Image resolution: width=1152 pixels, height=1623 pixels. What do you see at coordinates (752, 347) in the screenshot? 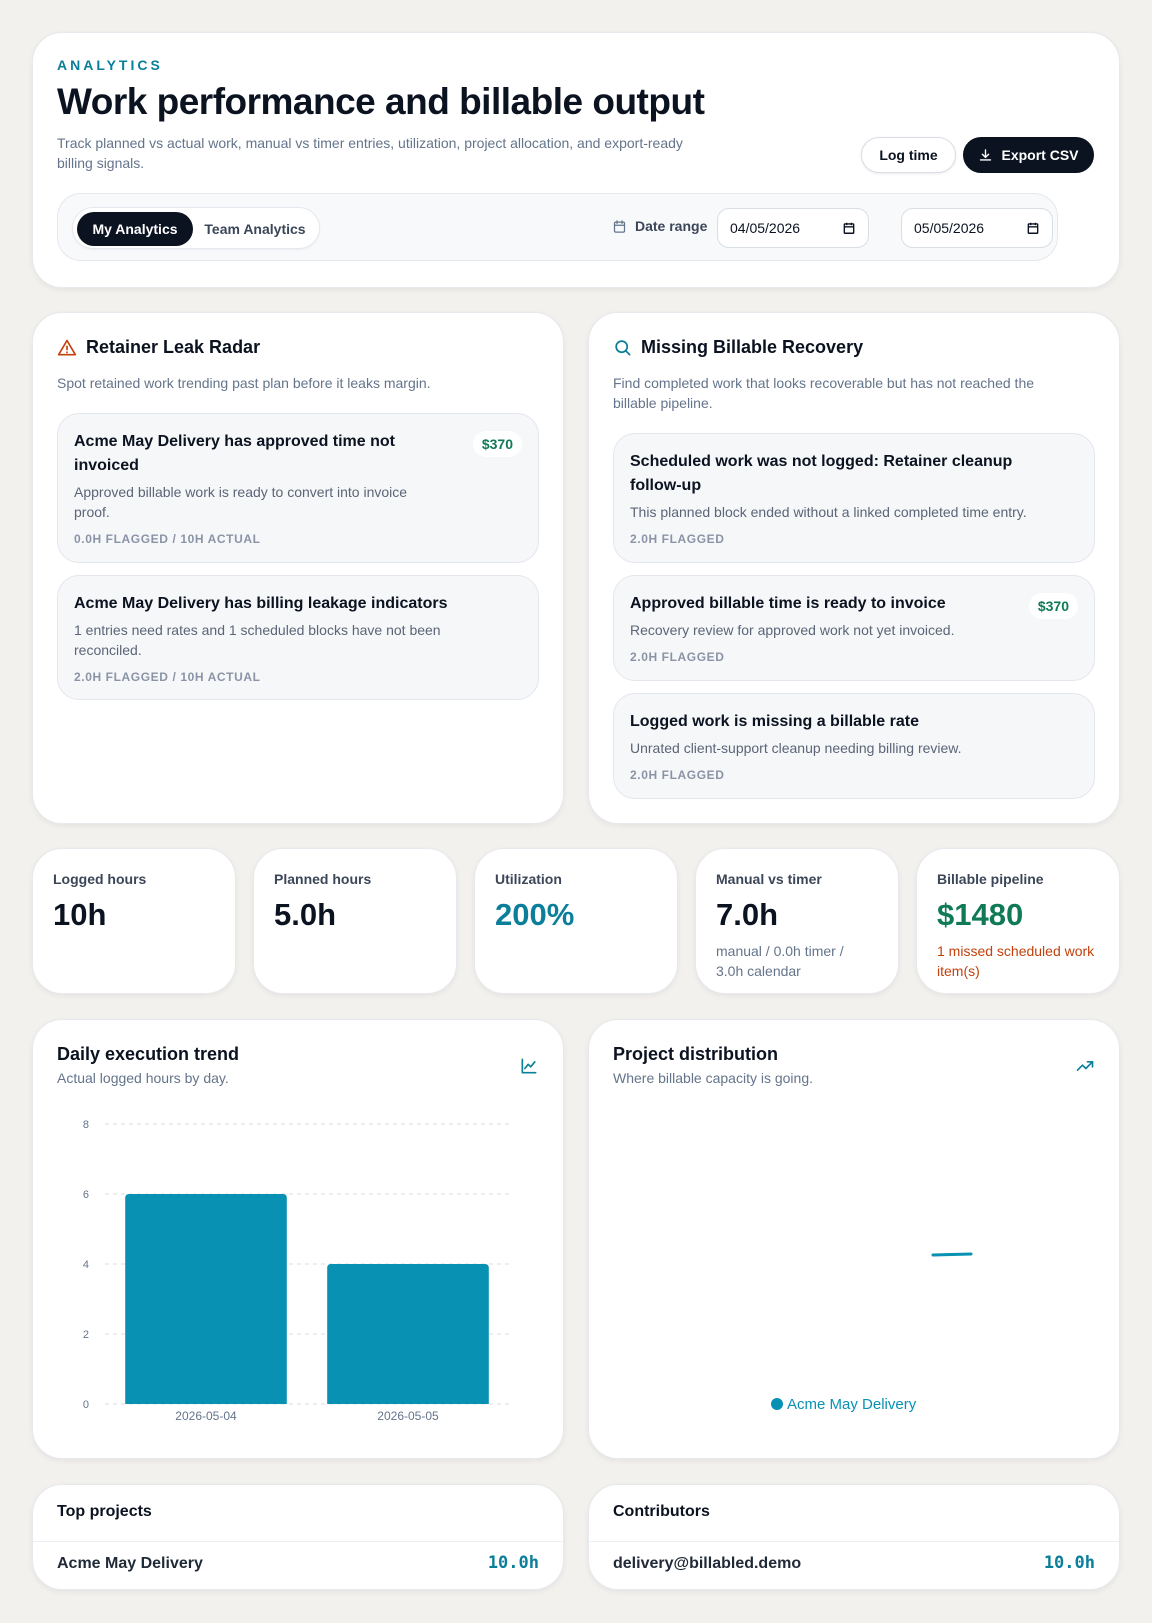
I see `recovery-title-text: Missing Billable Recovery` at bounding box center [752, 347].